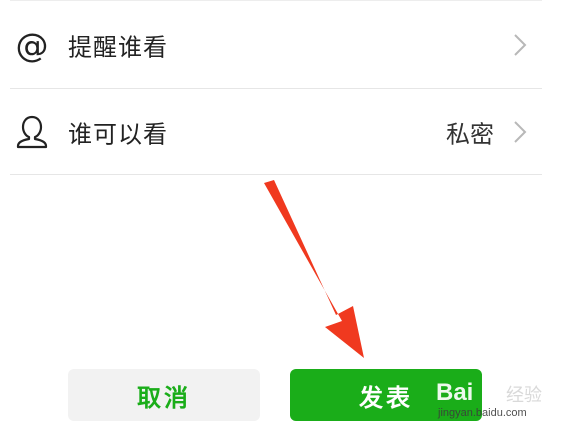 This screenshot has height=437, width=570. Describe the element at coordinates (276, 0) in the screenshot. I see `top-divider` at that location.